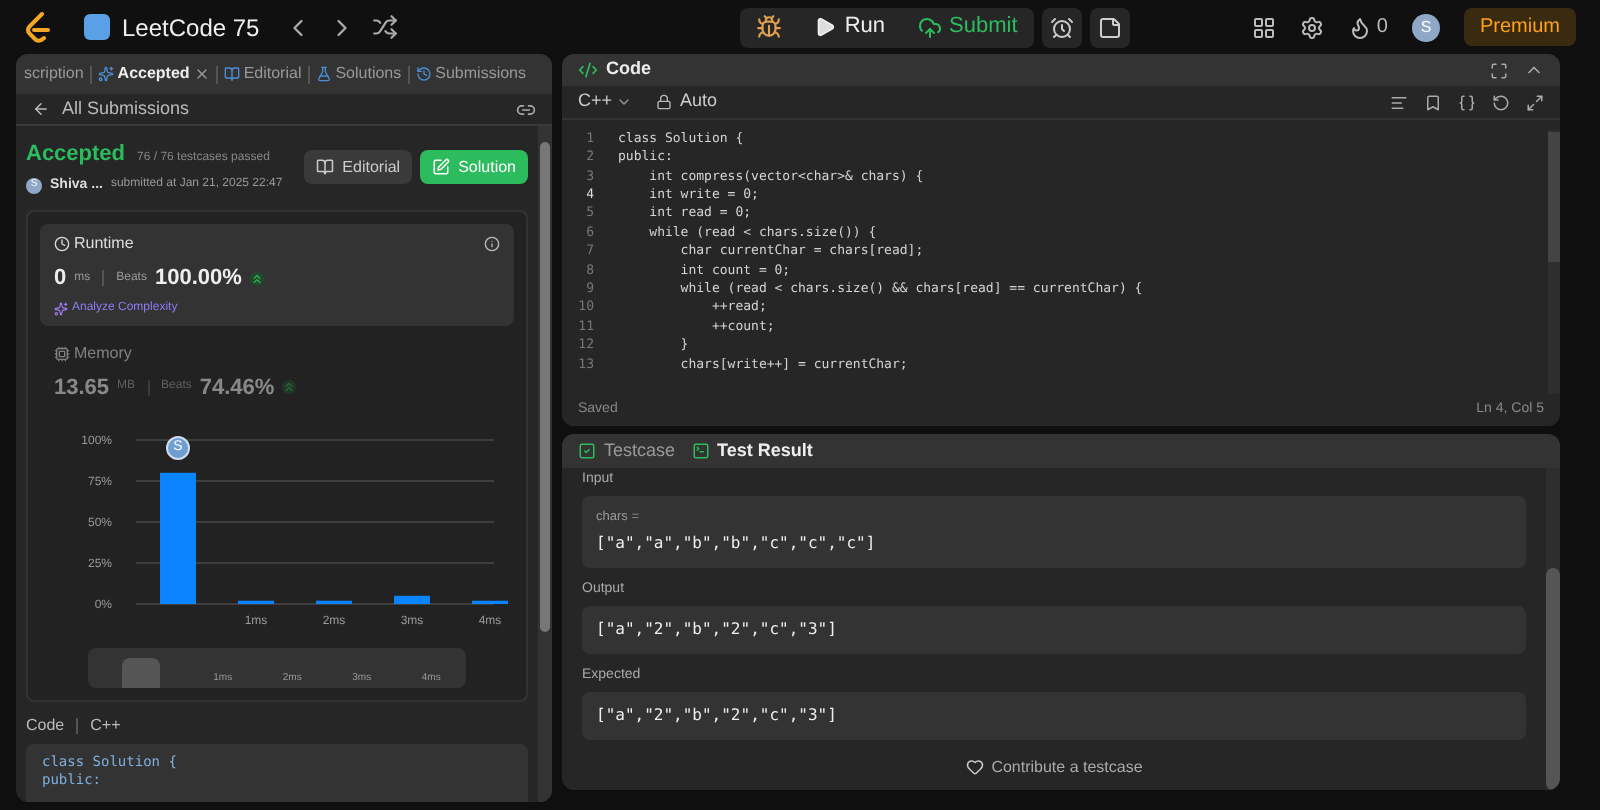 Image resolution: width=1600 pixels, height=810 pixels. Describe the element at coordinates (929, 27) in the screenshot. I see `cloud-upload-icon` at that location.